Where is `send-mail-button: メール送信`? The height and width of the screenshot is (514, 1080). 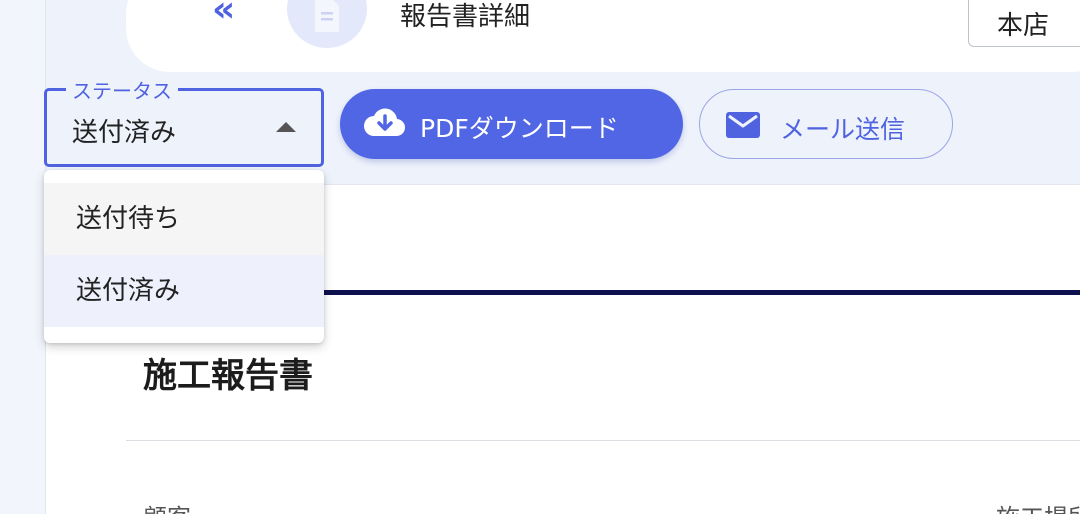
send-mail-button: メール送信 is located at coordinates (826, 124).